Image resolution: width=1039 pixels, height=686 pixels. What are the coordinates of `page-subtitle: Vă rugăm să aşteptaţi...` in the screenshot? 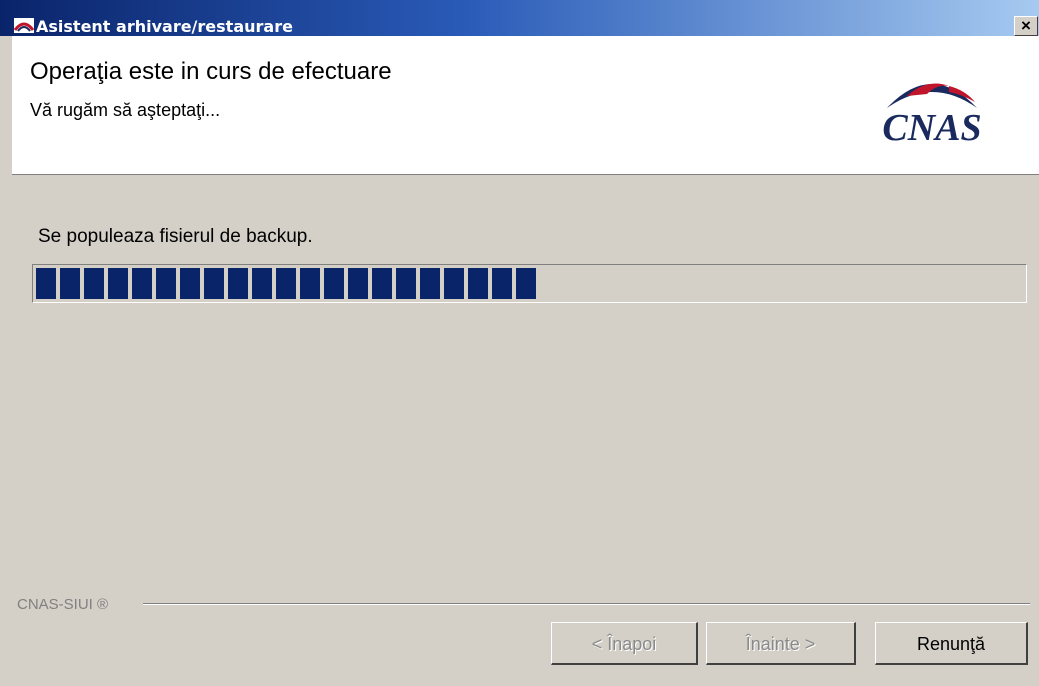 It's located at (125, 110).